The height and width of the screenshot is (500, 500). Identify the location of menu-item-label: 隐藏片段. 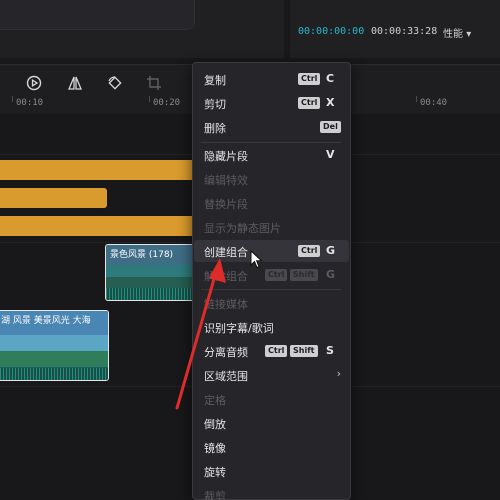
(226, 156).